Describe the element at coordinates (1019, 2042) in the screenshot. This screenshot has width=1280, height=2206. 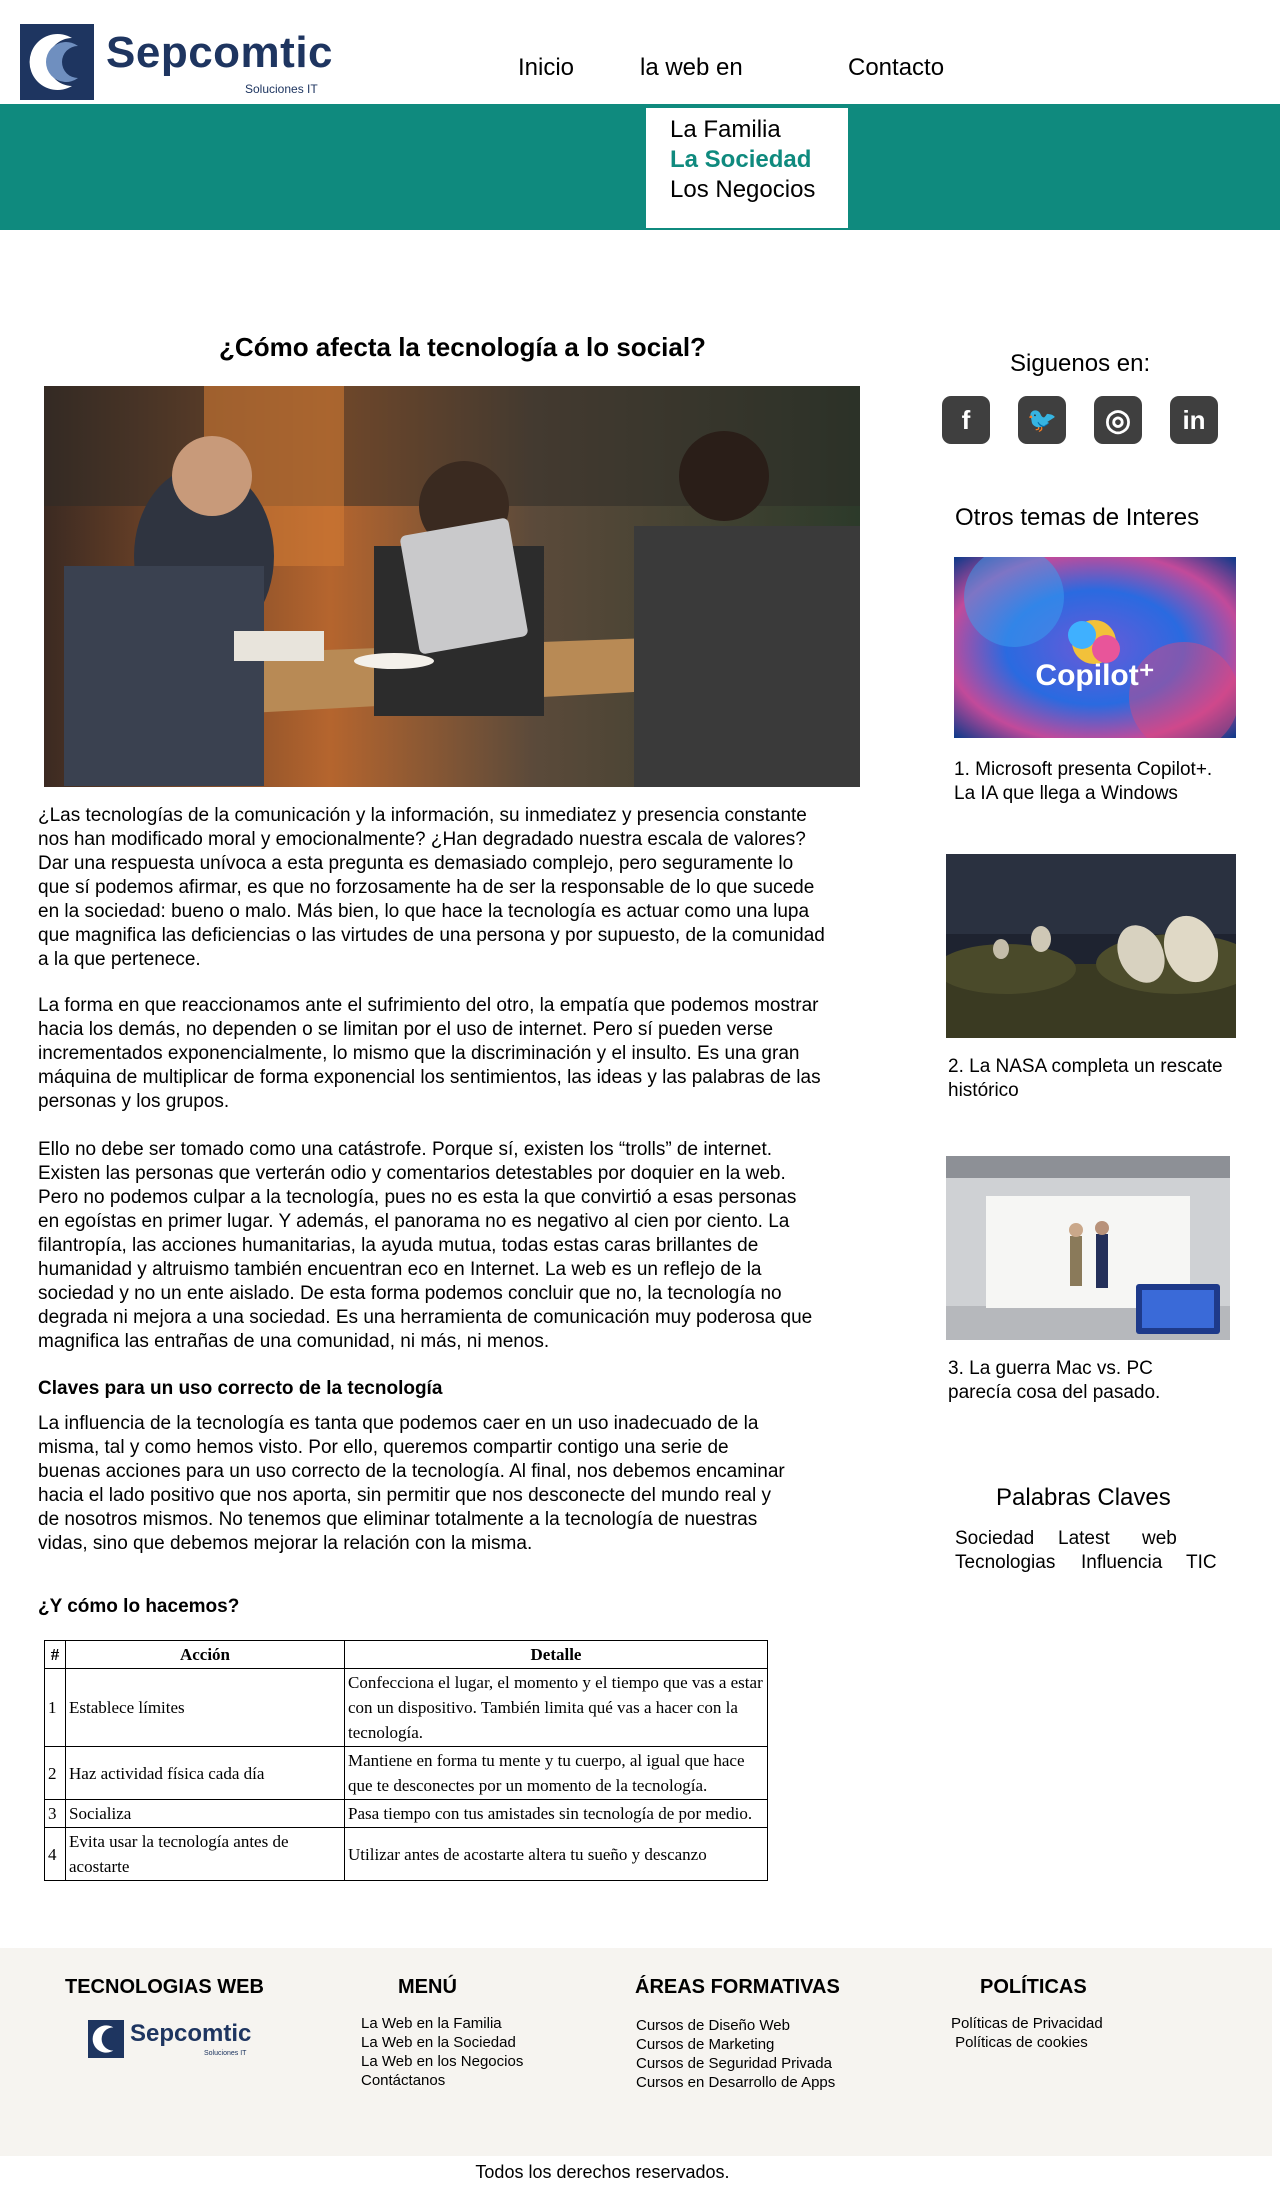
I see `footer-link-cookies: Políticas de cookies` at that location.